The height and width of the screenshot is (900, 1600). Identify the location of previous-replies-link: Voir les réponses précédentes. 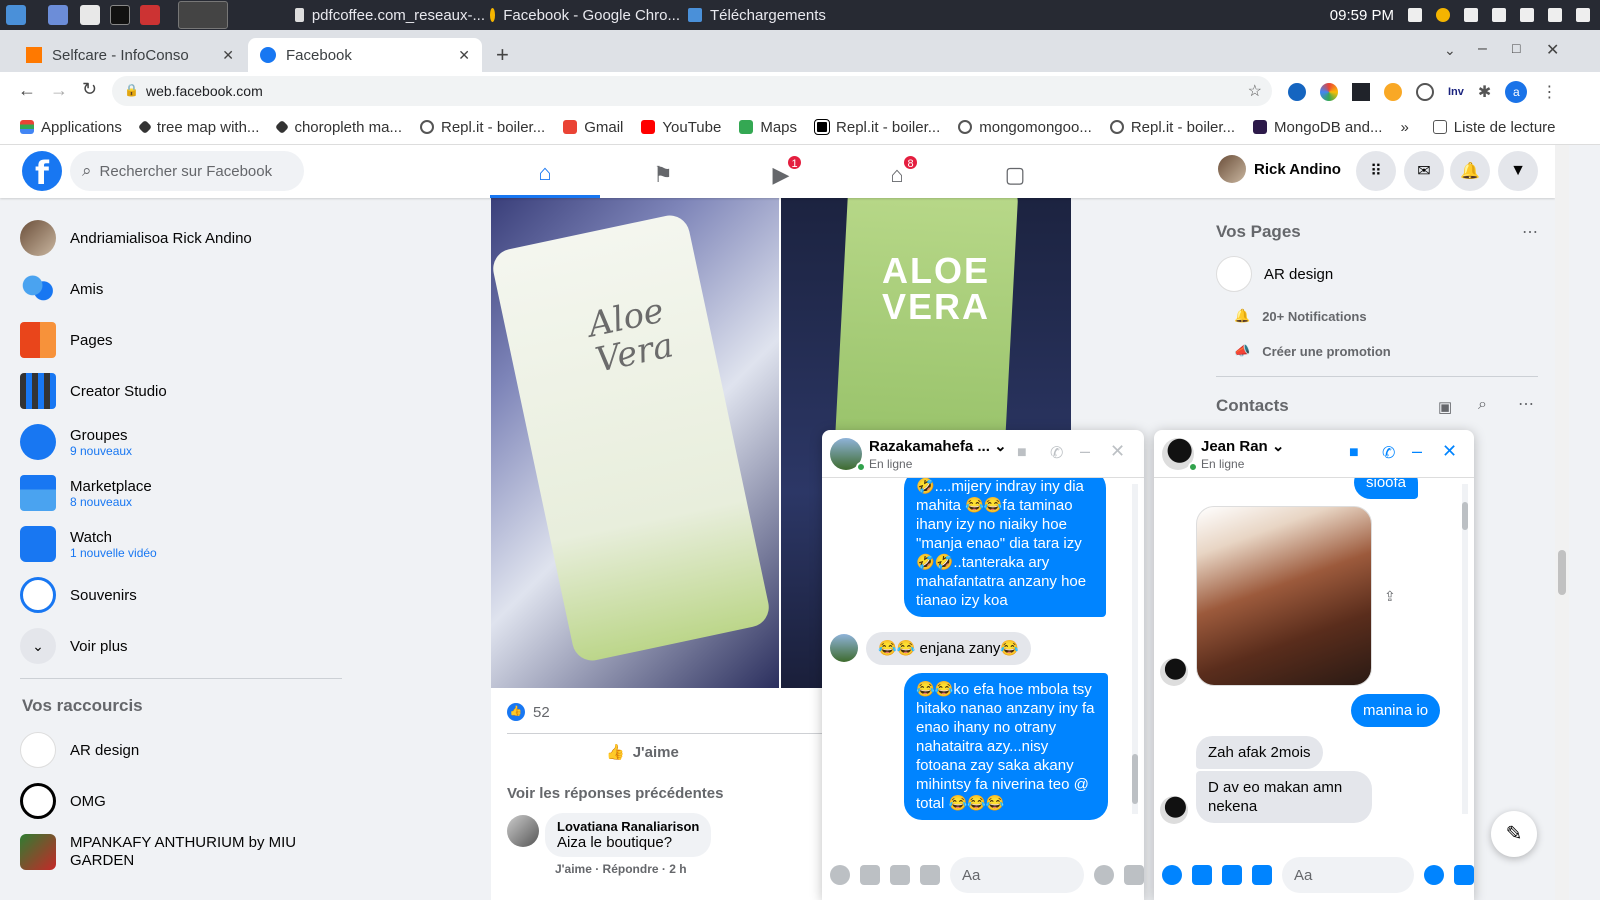
(615, 793).